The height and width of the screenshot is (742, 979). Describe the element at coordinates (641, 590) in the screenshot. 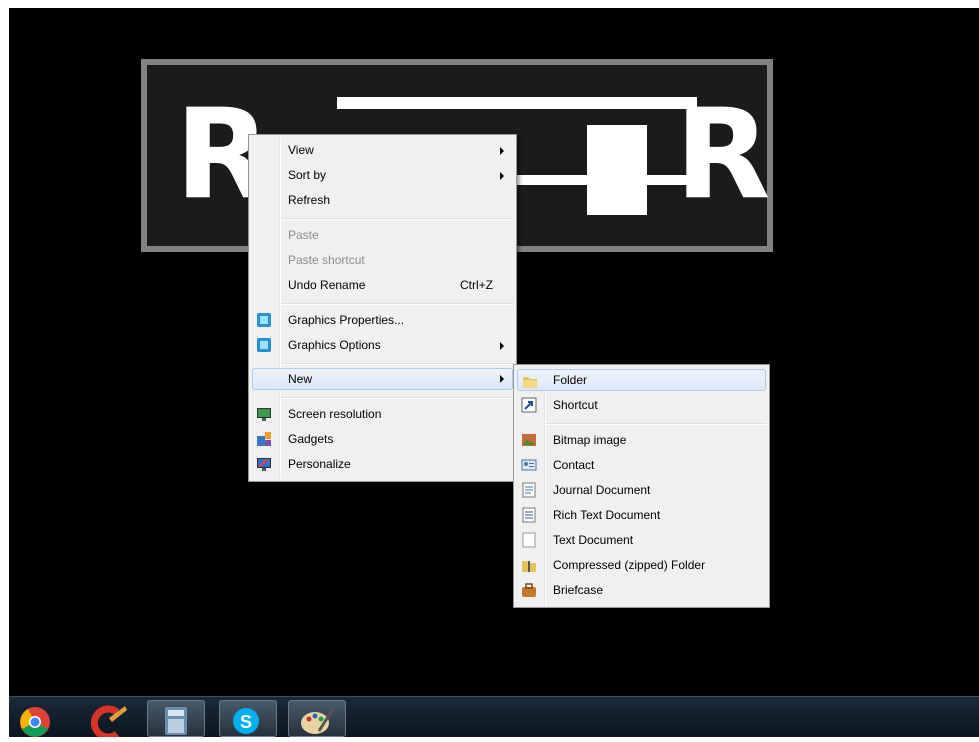

I see `submenu-item-briefcase: Briefcase` at that location.